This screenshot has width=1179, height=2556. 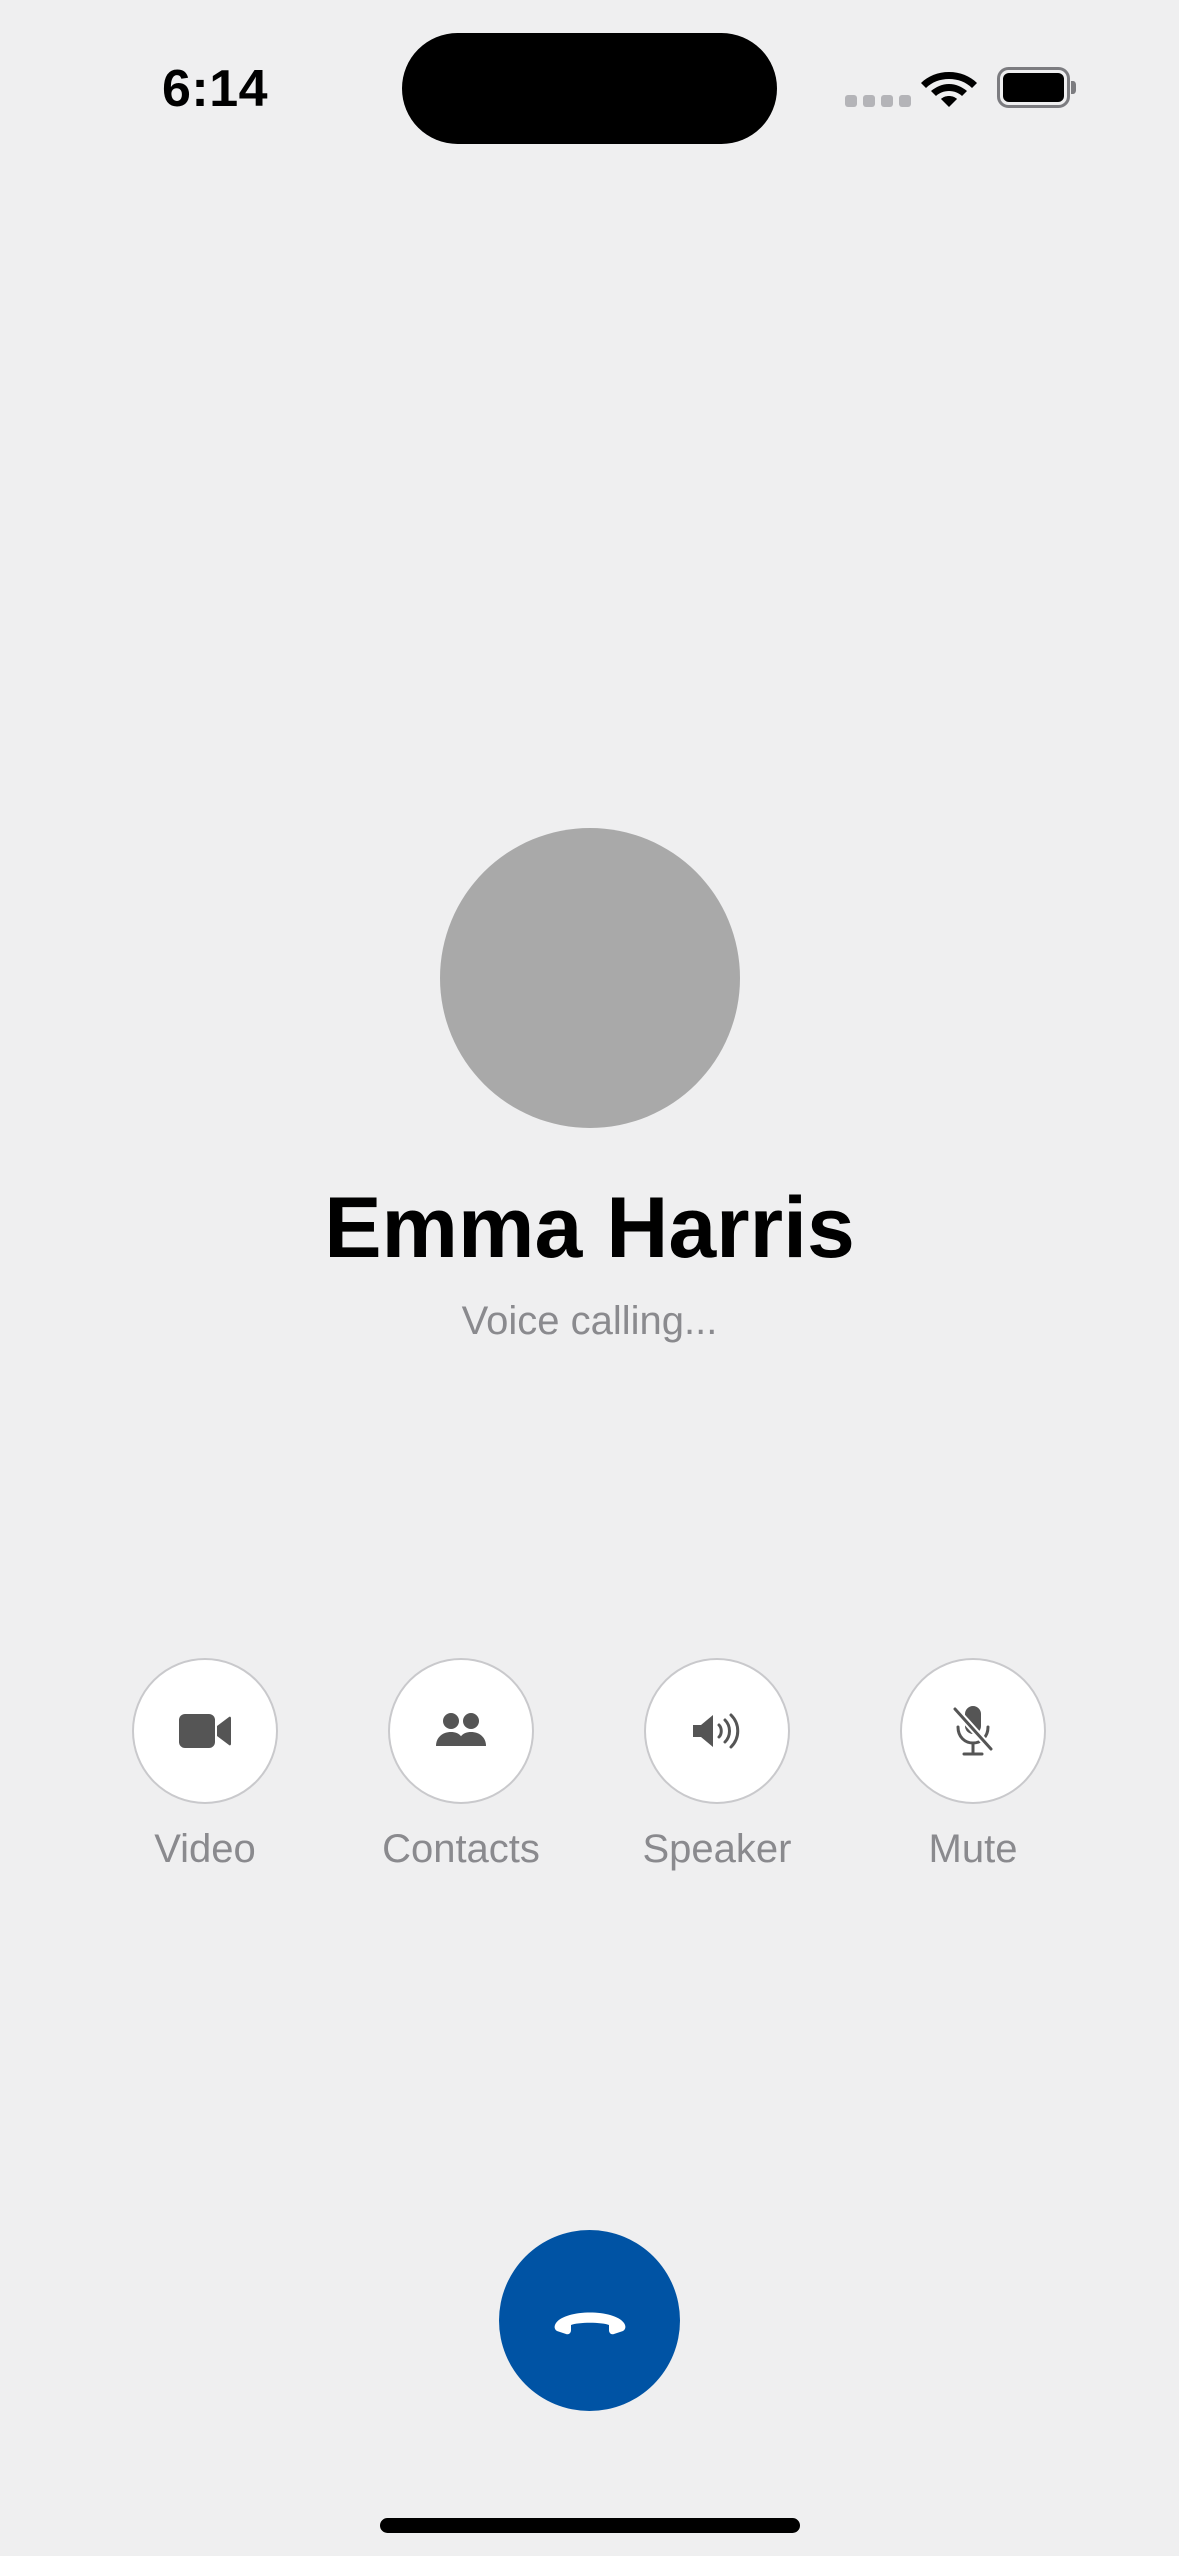 I want to click on caller-name: Emma Harris, so click(x=589, y=1228).